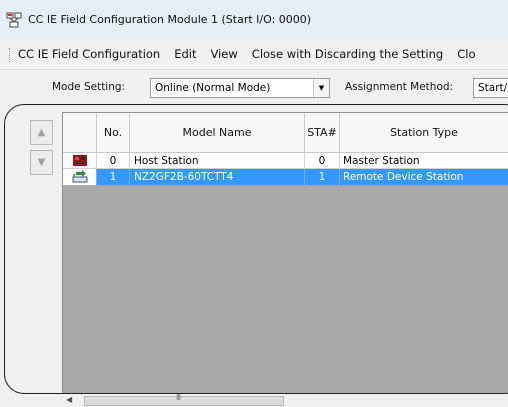 This screenshot has width=508, height=407. What do you see at coordinates (424, 177) in the screenshot?
I see `station-type: Remote Device Station` at bounding box center [424, 177].